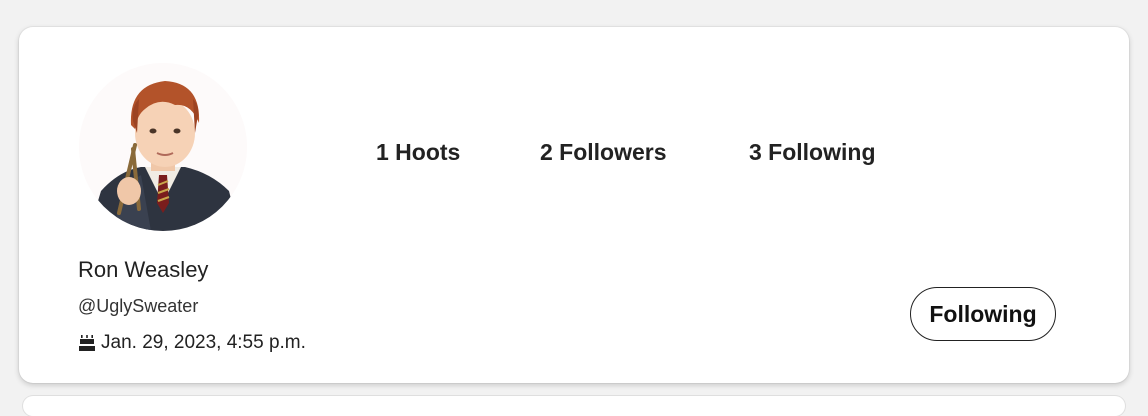 The width and height of the screenshot is (1148, 416). Describe the element at coordinates (143, 269) in the screenshot. I see `display-name: Ron Weasley` at that location.